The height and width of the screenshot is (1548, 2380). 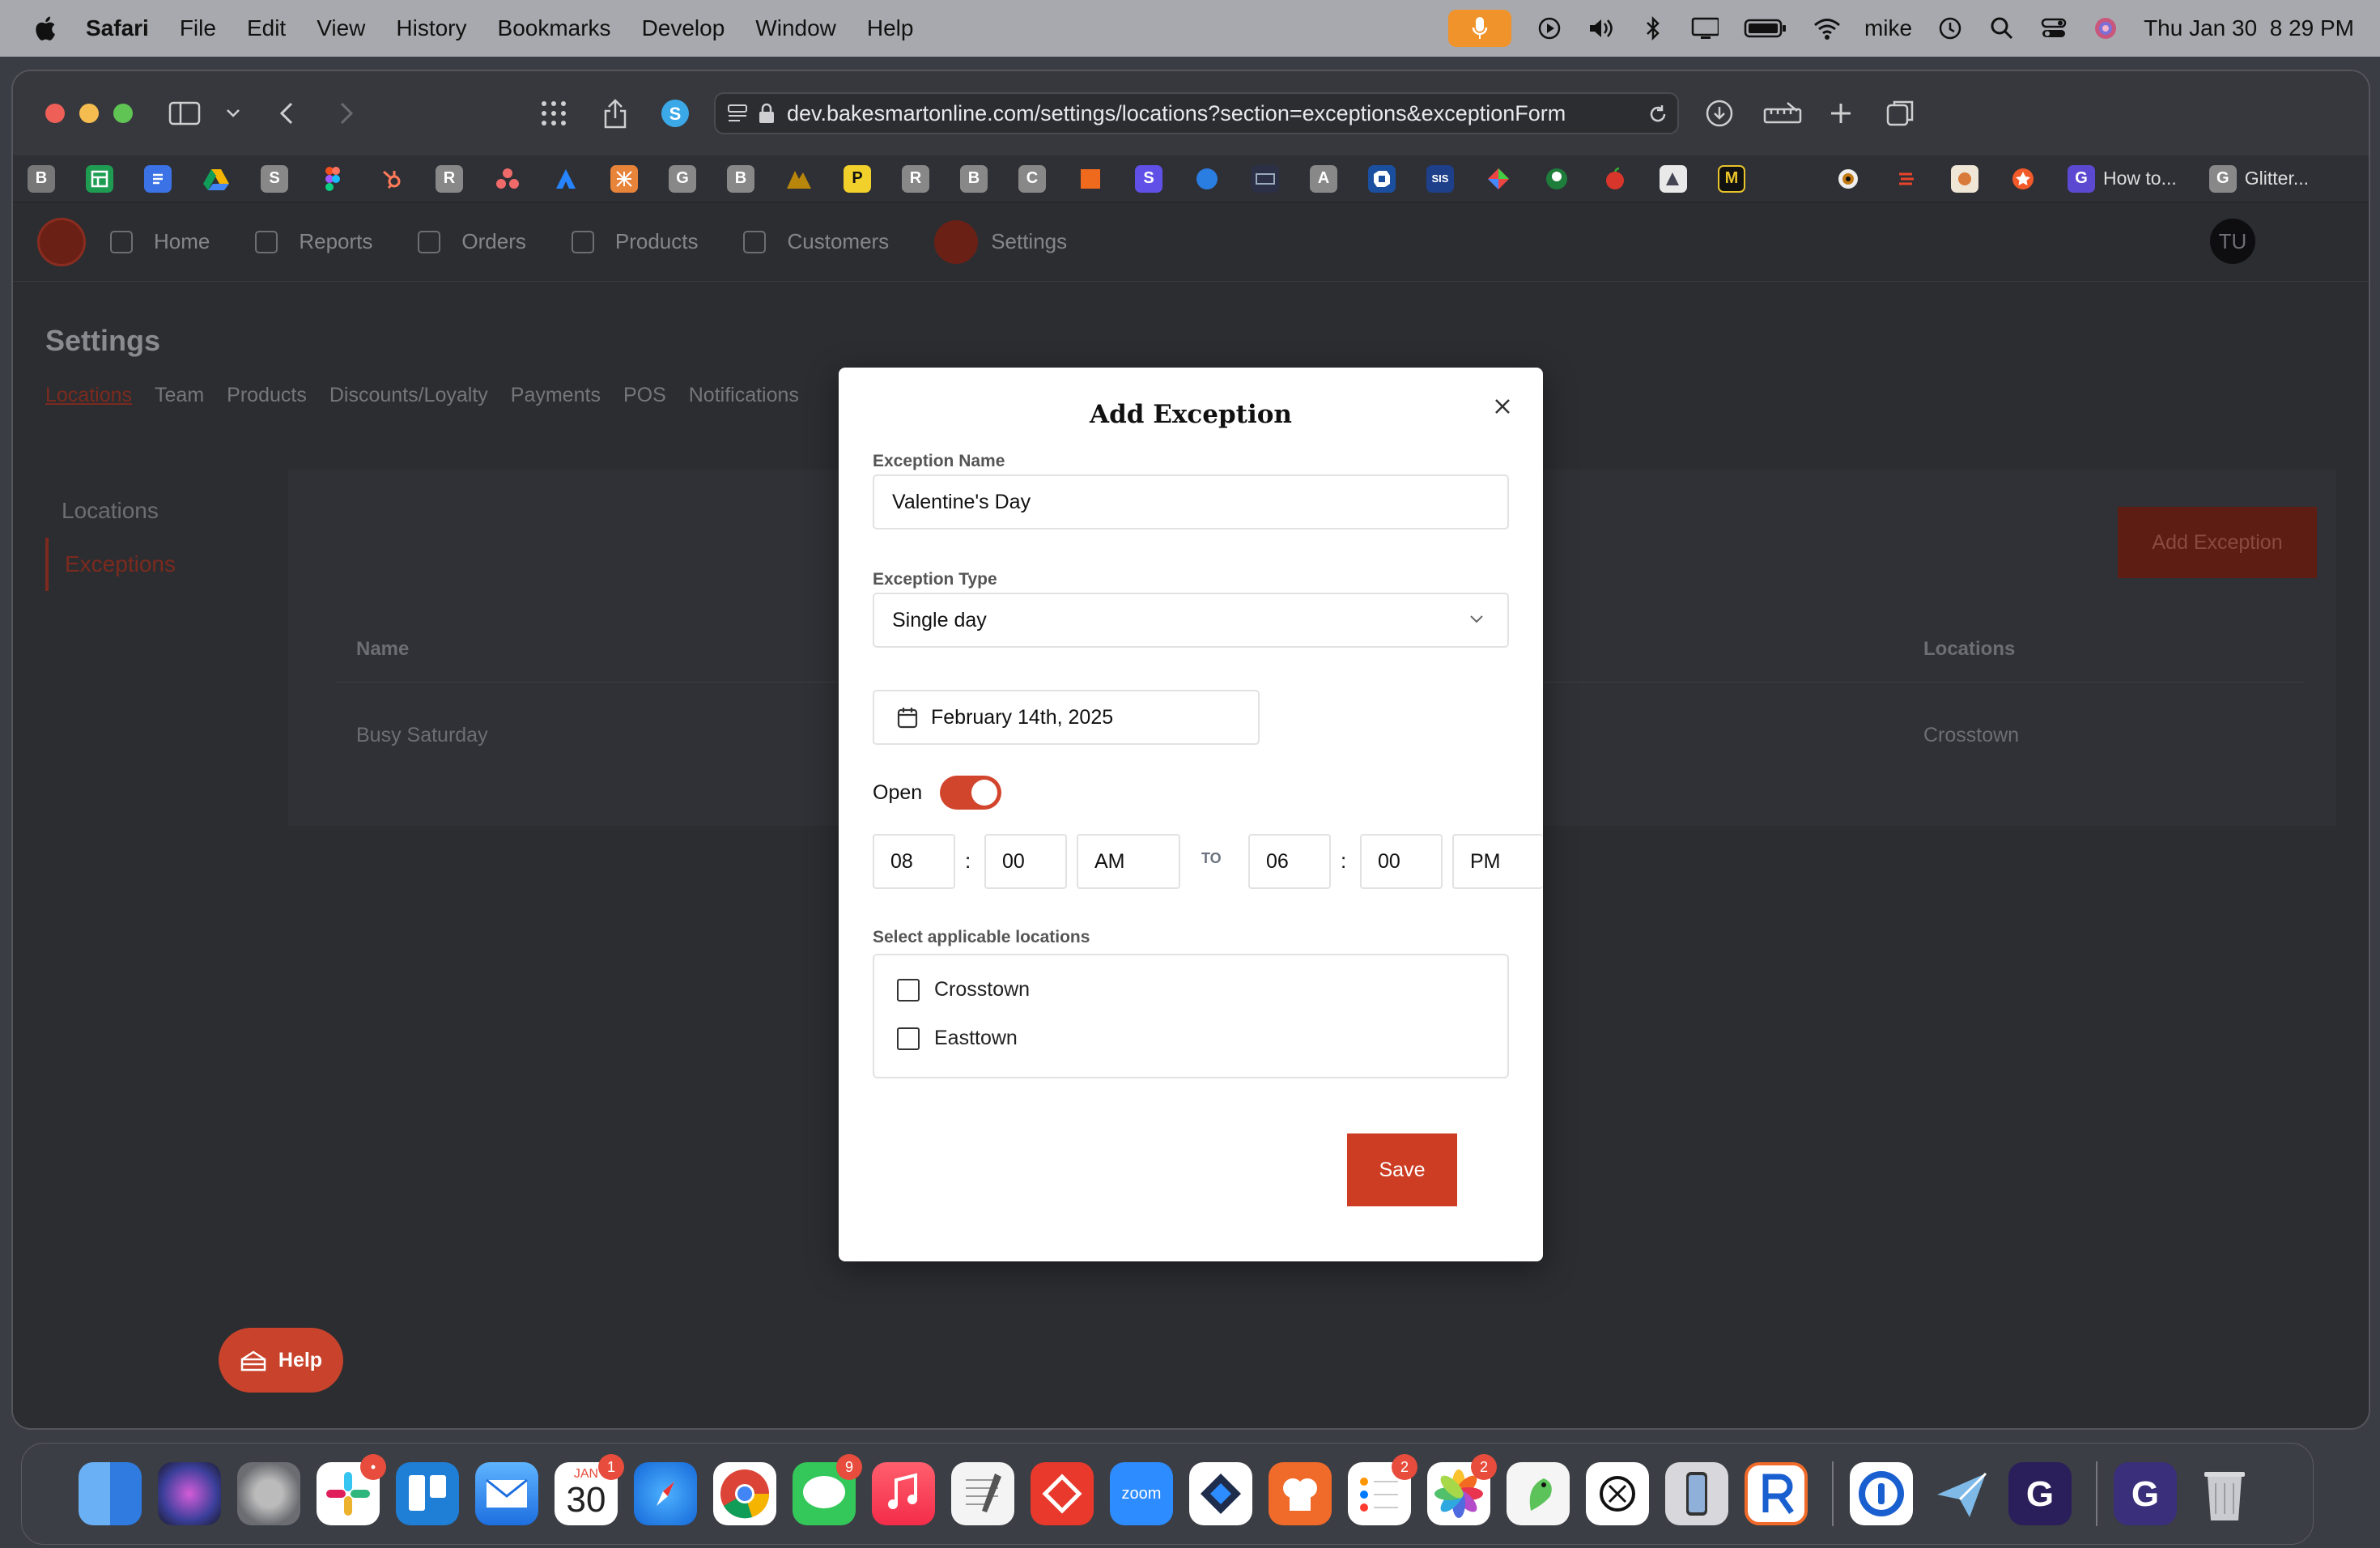 I want to click on favorite-chef-icon, so click(x=1965, y=178).